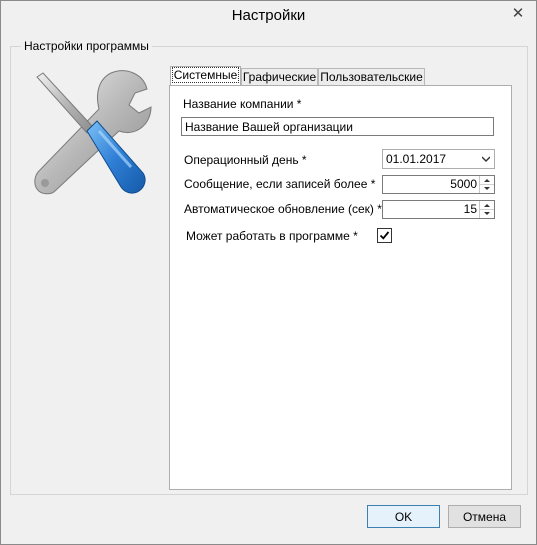  Describe the element at coordinates (438, 184) in the screenshot. I see `message-threshold-spinner: 5000` at that location.